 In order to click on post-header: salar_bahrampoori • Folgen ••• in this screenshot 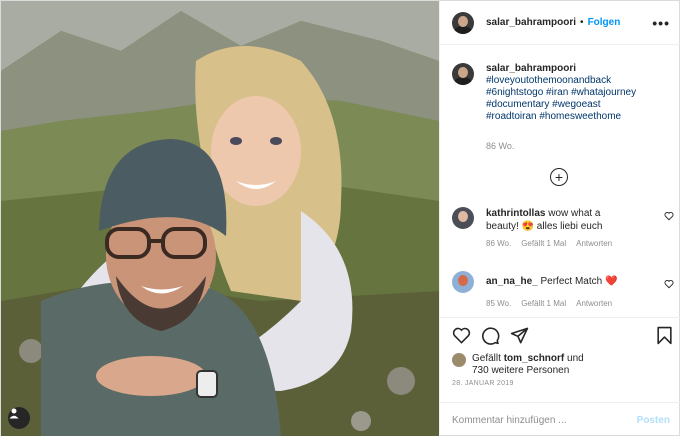, I will do `click(560, 23)`.